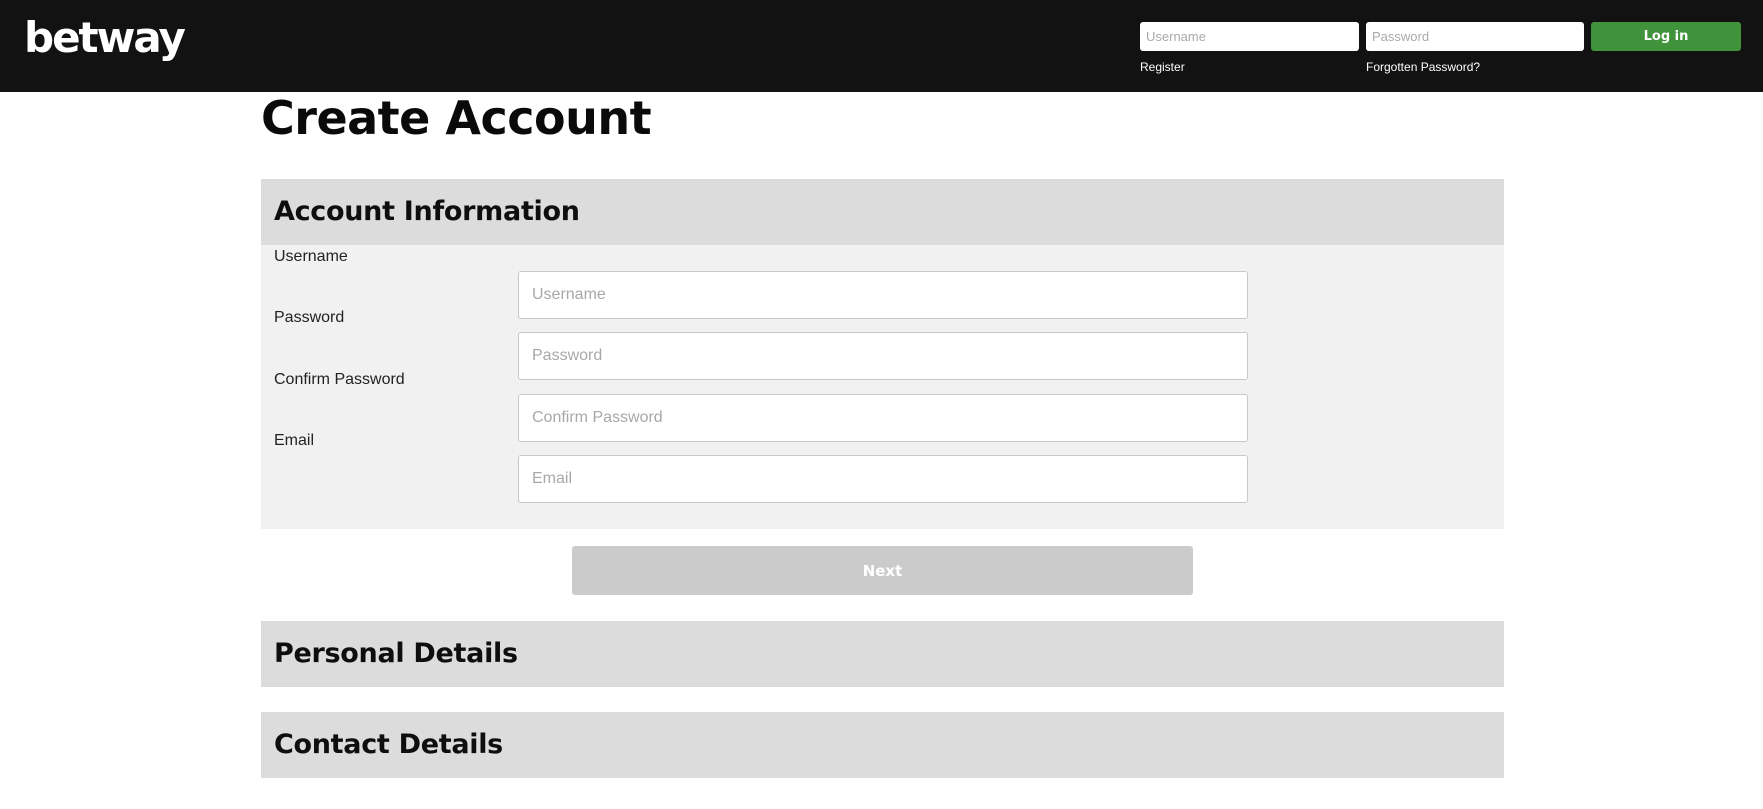  What do you see at coordinates (1249, 36) in the screenshot?
I see `header-username-input` at bounding box center [1249, 36].